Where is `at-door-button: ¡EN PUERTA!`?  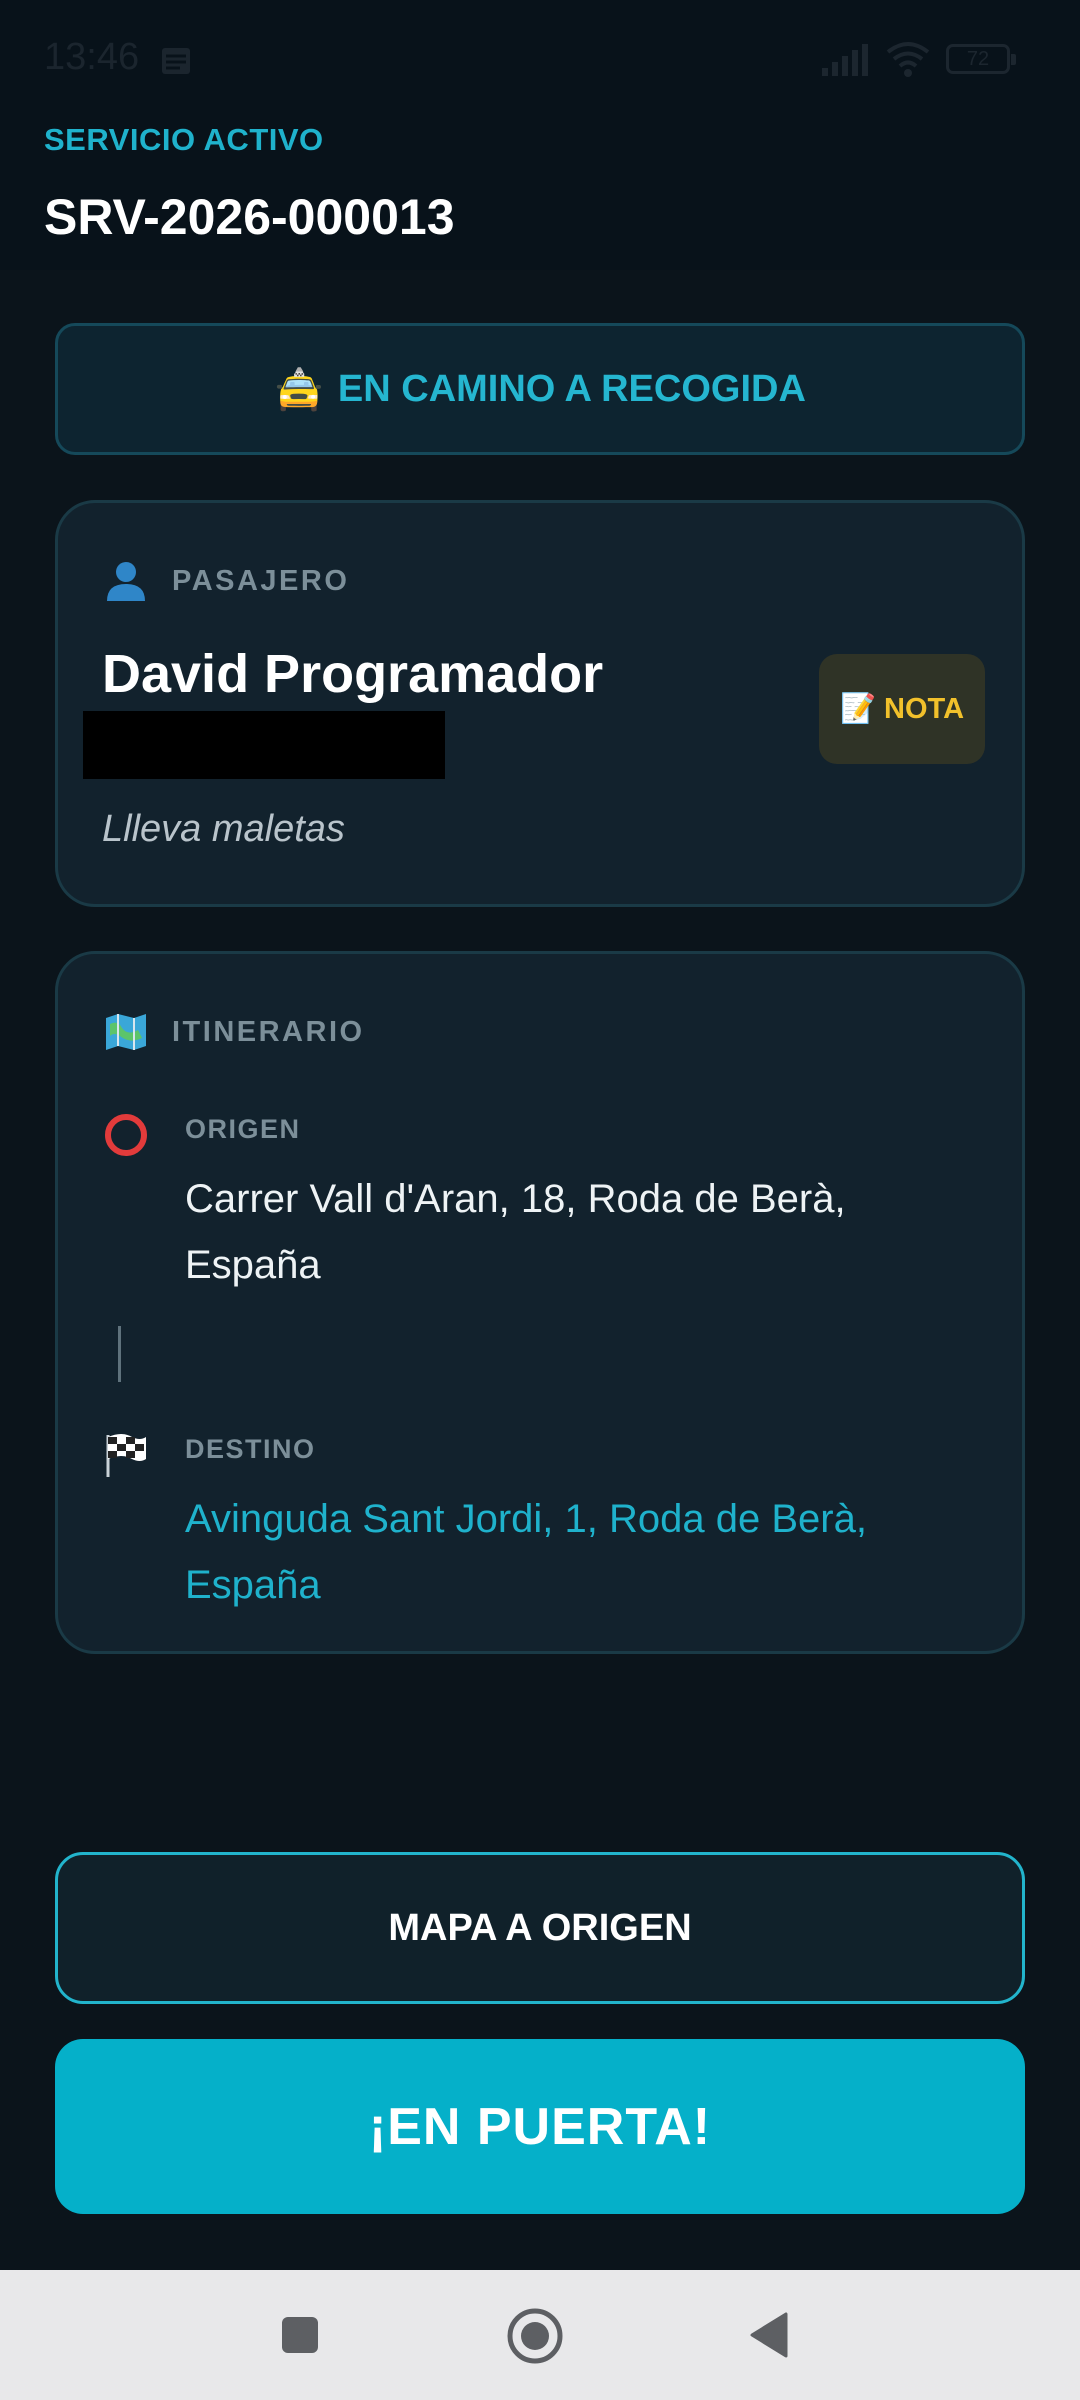 at-door-button: ¡EN PUERTA! is located at coordinates (540, 2126).